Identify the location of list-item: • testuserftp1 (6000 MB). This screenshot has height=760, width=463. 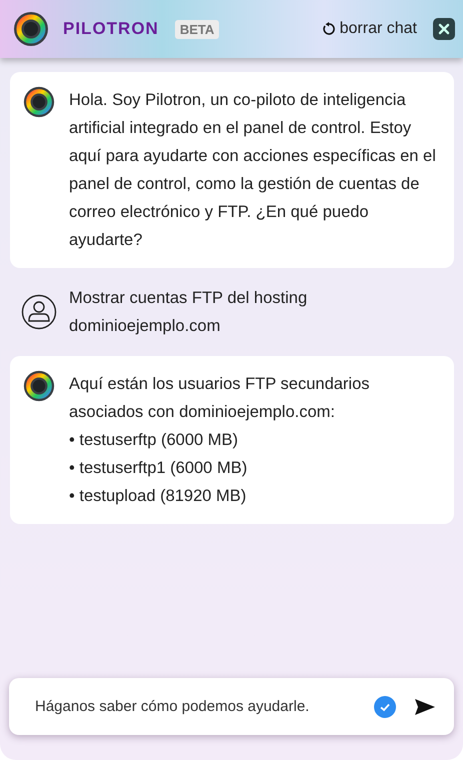
(158, 468).